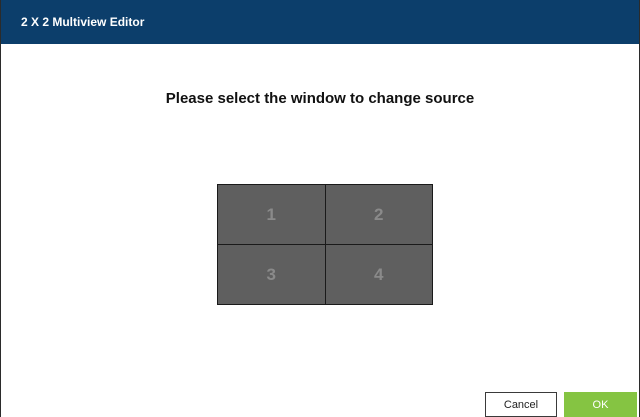 The image size is (640, 417). I want to click on window-1: 1, so click(271, 214).